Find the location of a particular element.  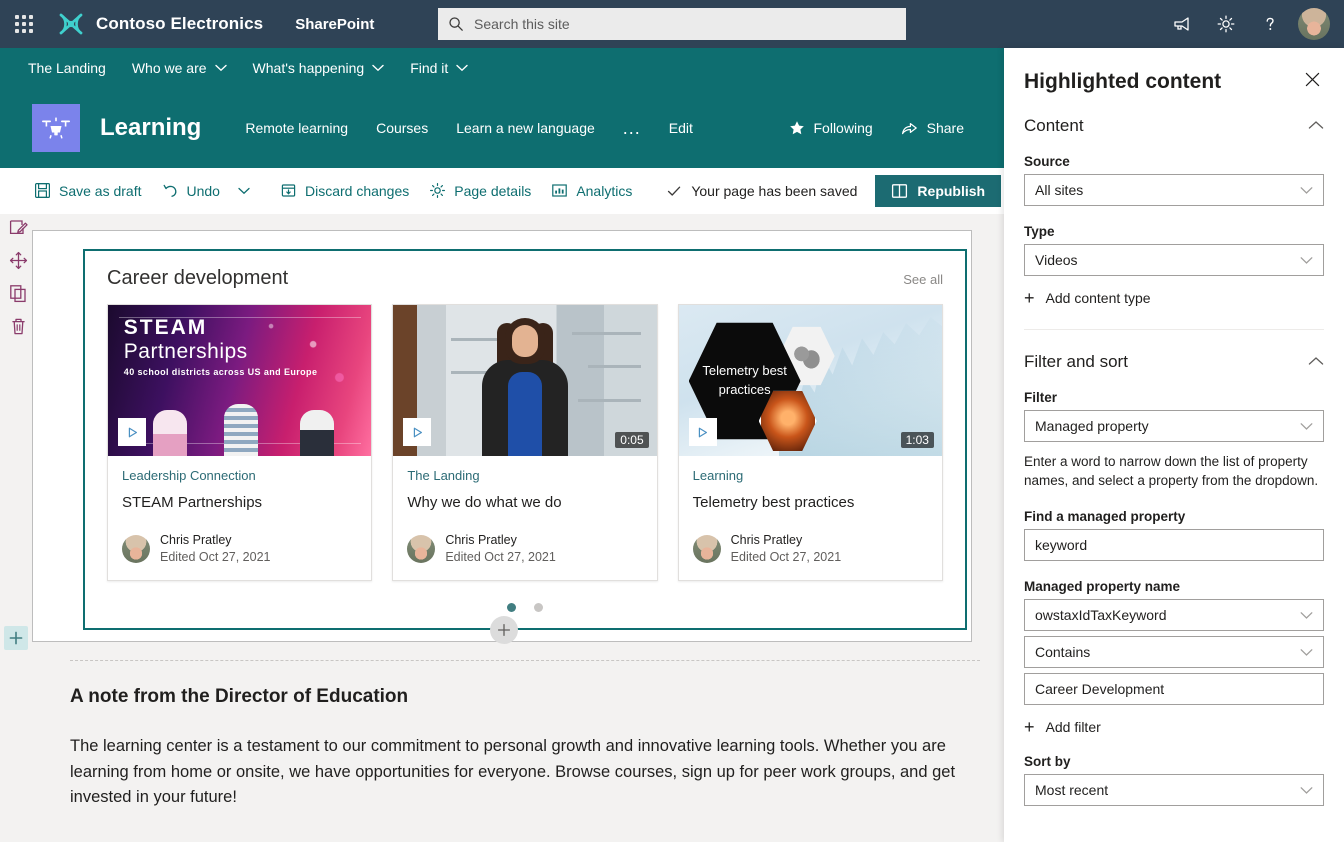

filter-dropdown: Managed property is located at coordinates (1174, 426).